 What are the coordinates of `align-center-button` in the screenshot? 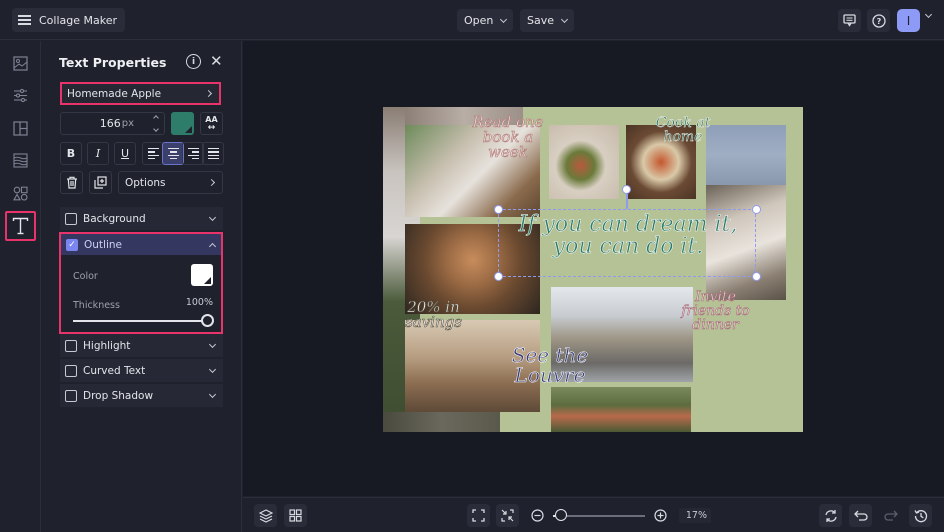 It's located at (173, 153).